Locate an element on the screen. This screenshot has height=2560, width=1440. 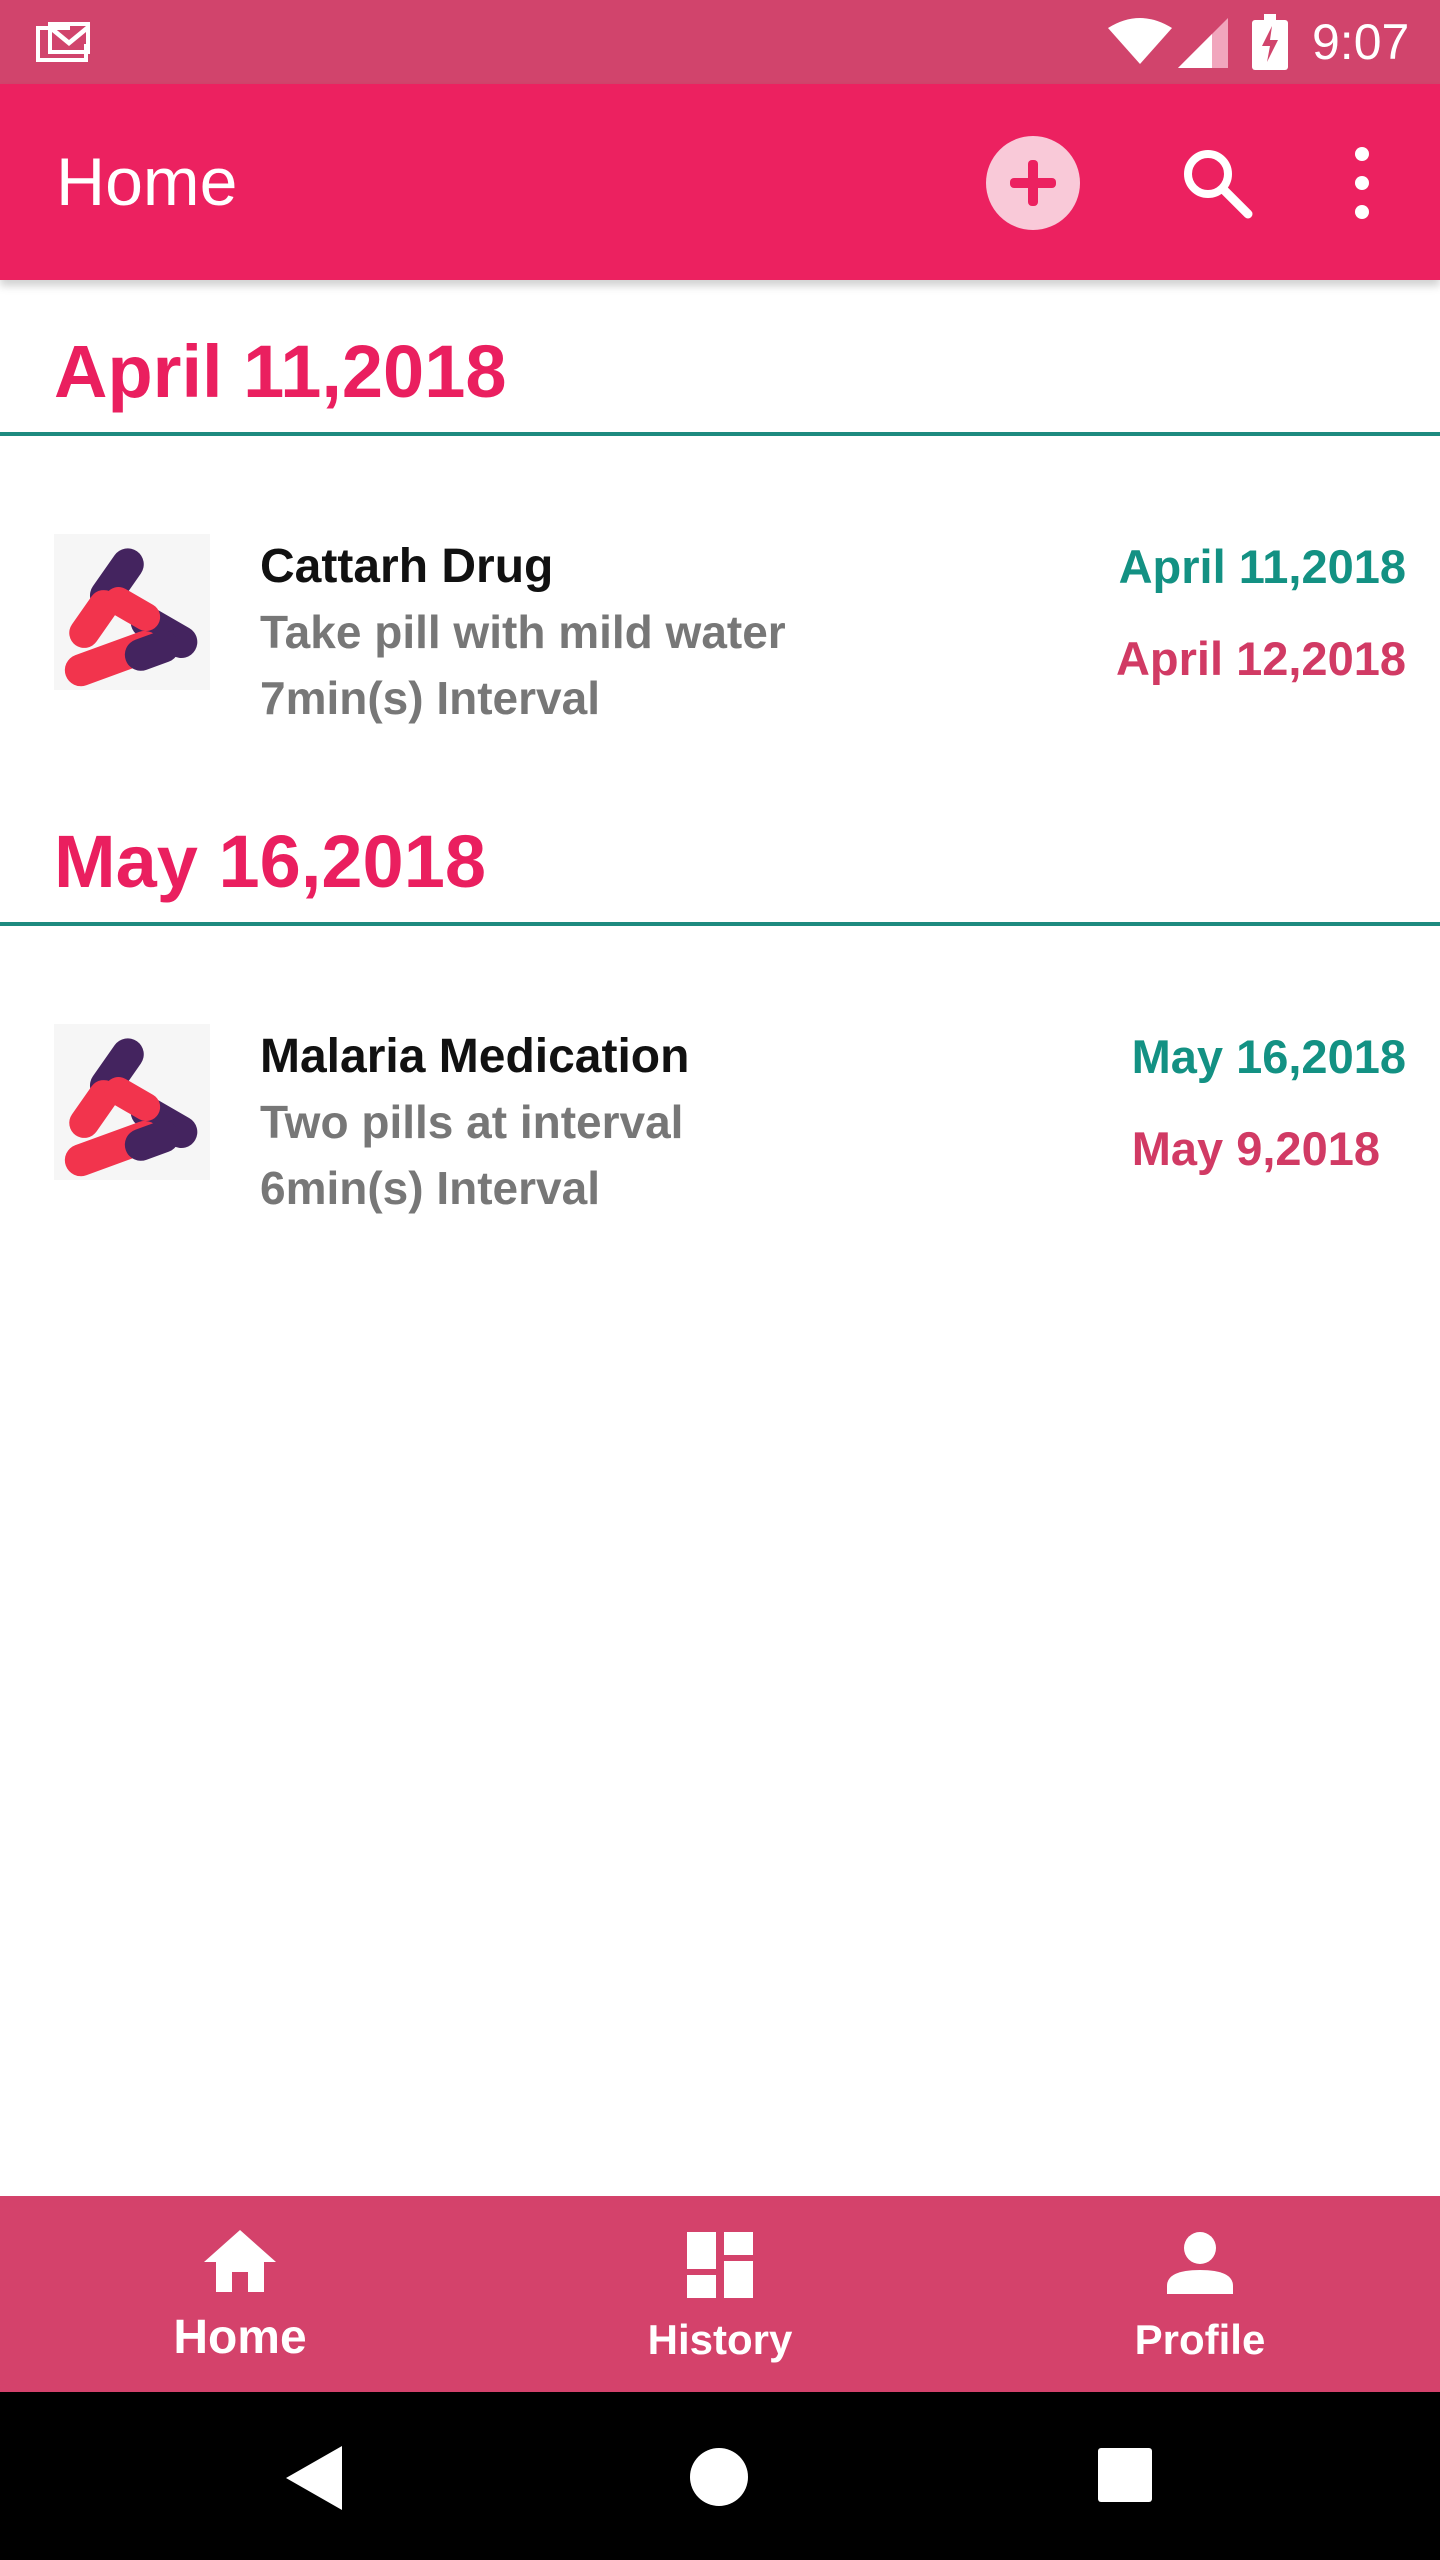
battery-charging-icon is located at coordinates (1270, 42).